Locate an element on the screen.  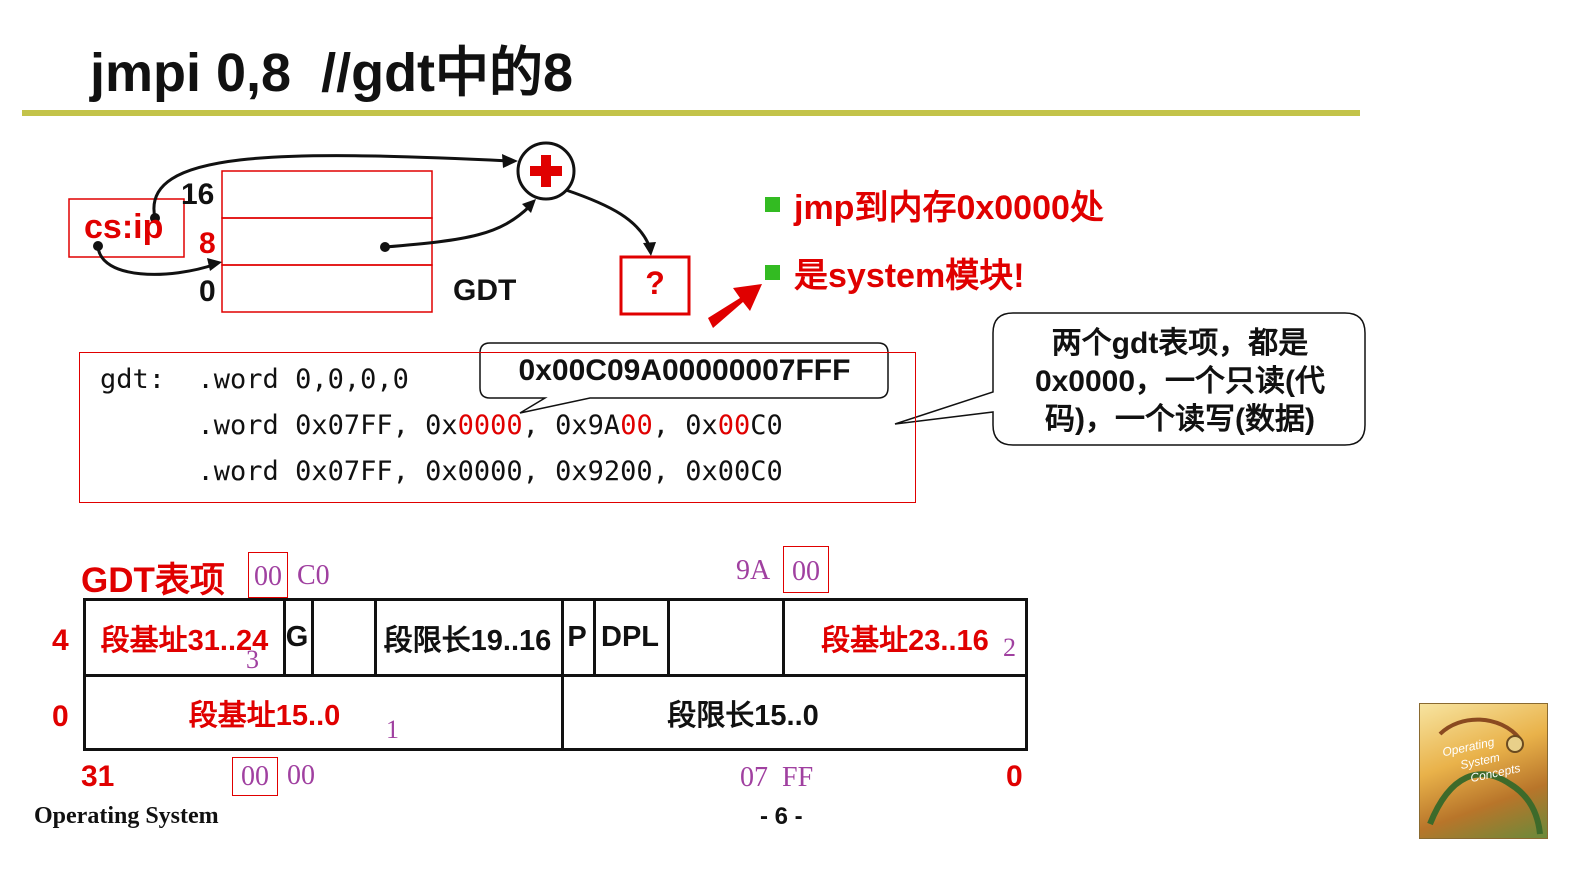
plus-to-target-arrowhead is located at coordinates (649, 249).